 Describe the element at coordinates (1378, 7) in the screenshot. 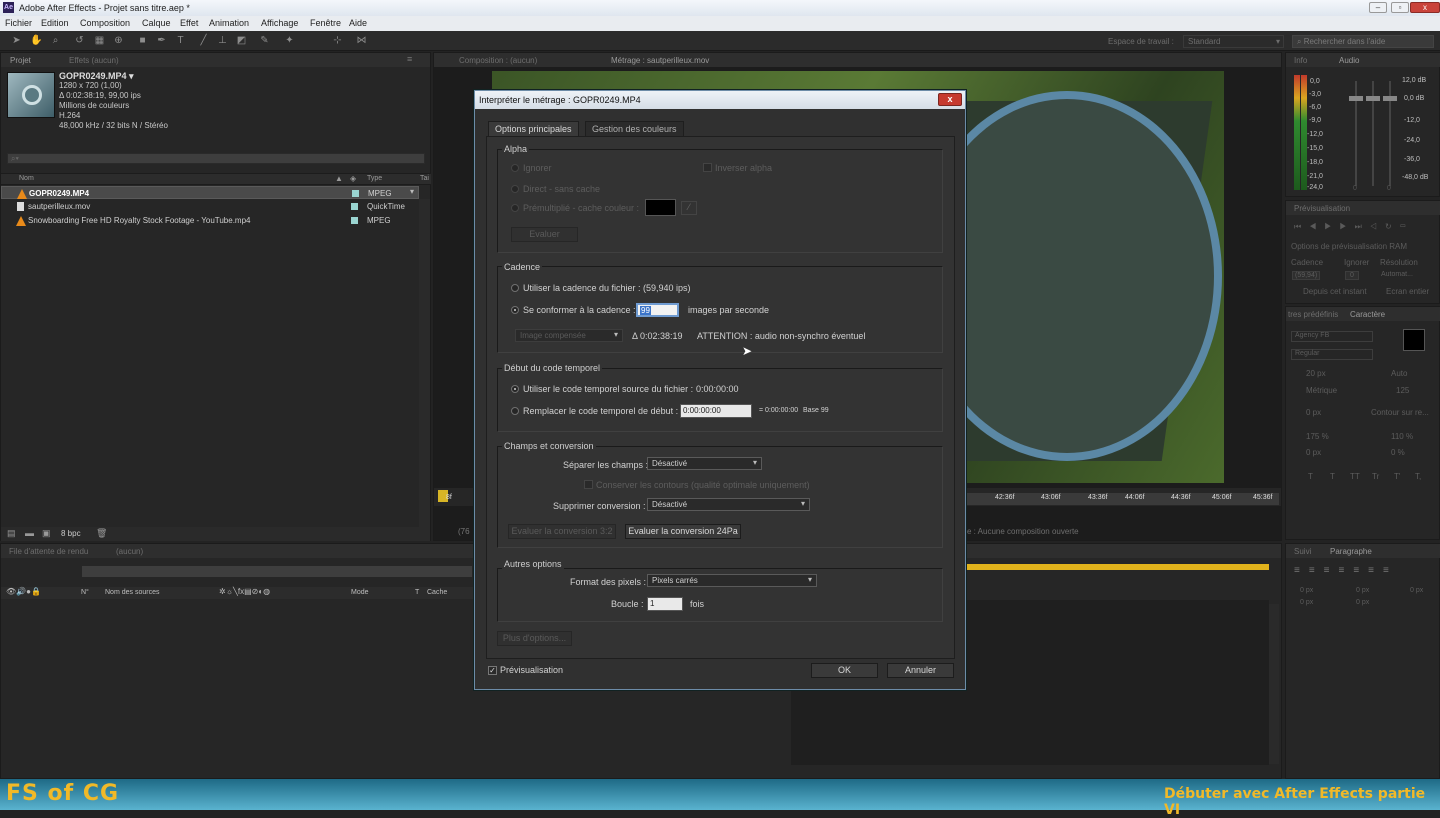

I see `minimize-button: –` at that location.